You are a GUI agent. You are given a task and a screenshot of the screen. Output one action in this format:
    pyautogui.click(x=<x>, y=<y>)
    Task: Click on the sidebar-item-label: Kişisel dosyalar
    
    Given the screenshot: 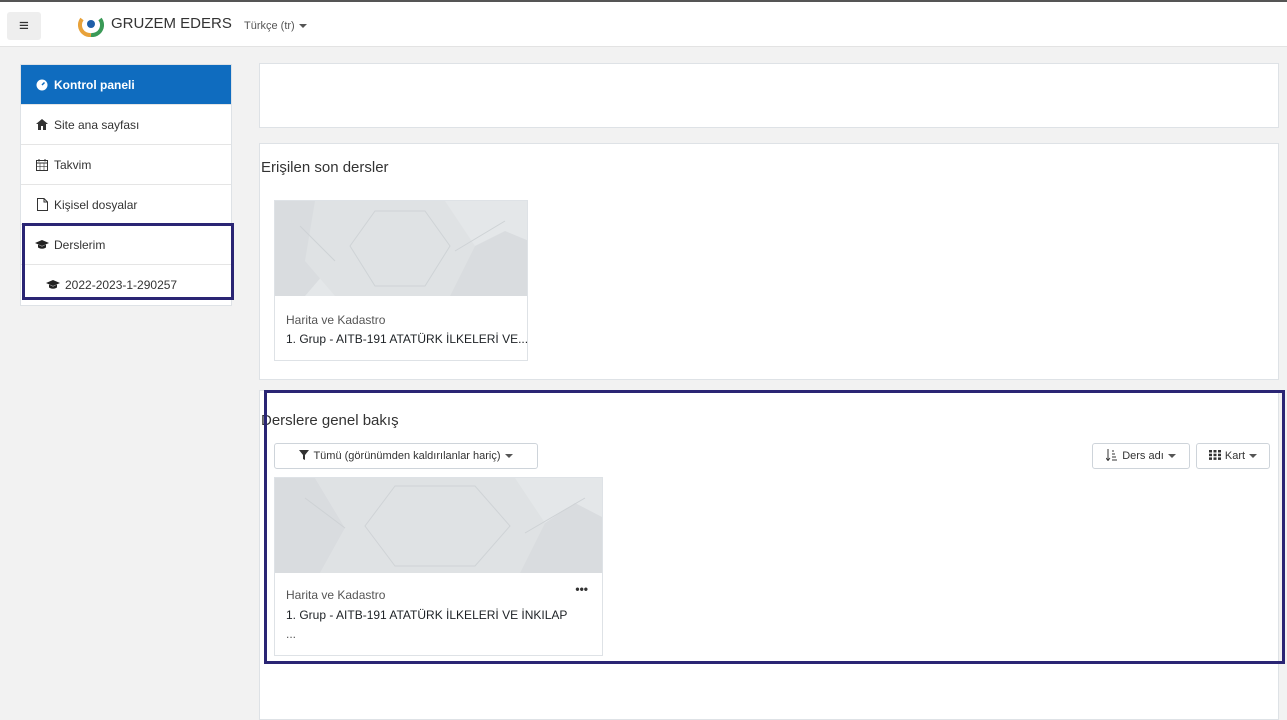 What is the action you would take?
    pyautogui.click(x=96, y=204)
    